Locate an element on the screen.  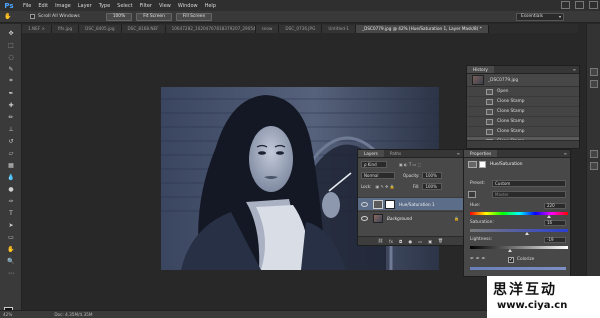
hue-slider-thumb is located at coordinates (549, 216).